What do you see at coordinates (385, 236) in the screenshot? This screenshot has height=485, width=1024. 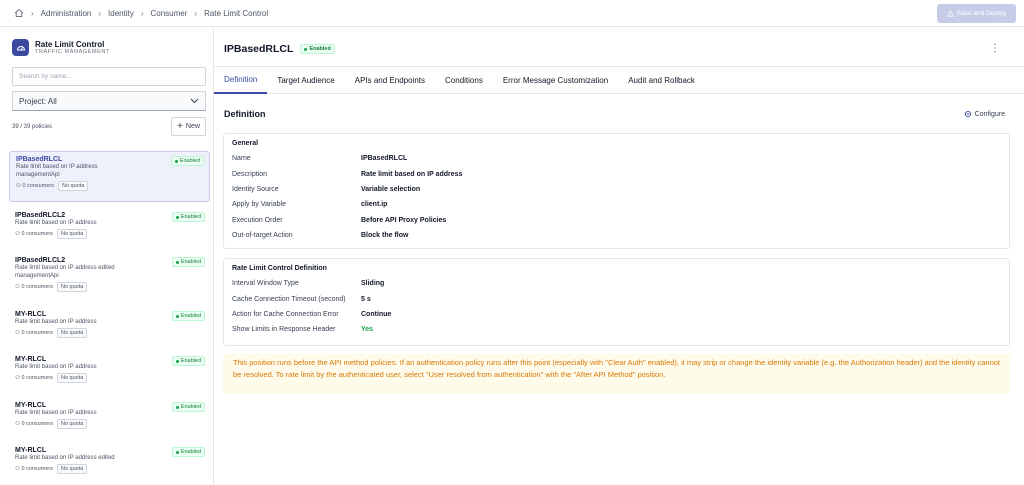 I see `field-value: Block the flow` at bounding box center [385, 236].